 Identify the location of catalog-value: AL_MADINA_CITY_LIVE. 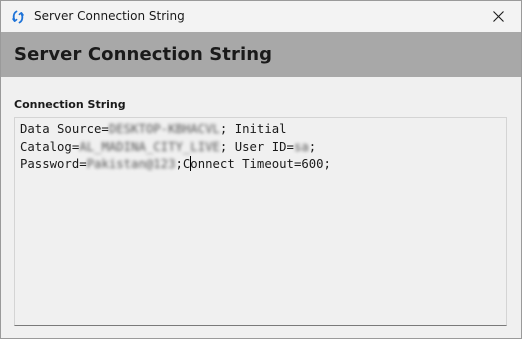
(149, 146).